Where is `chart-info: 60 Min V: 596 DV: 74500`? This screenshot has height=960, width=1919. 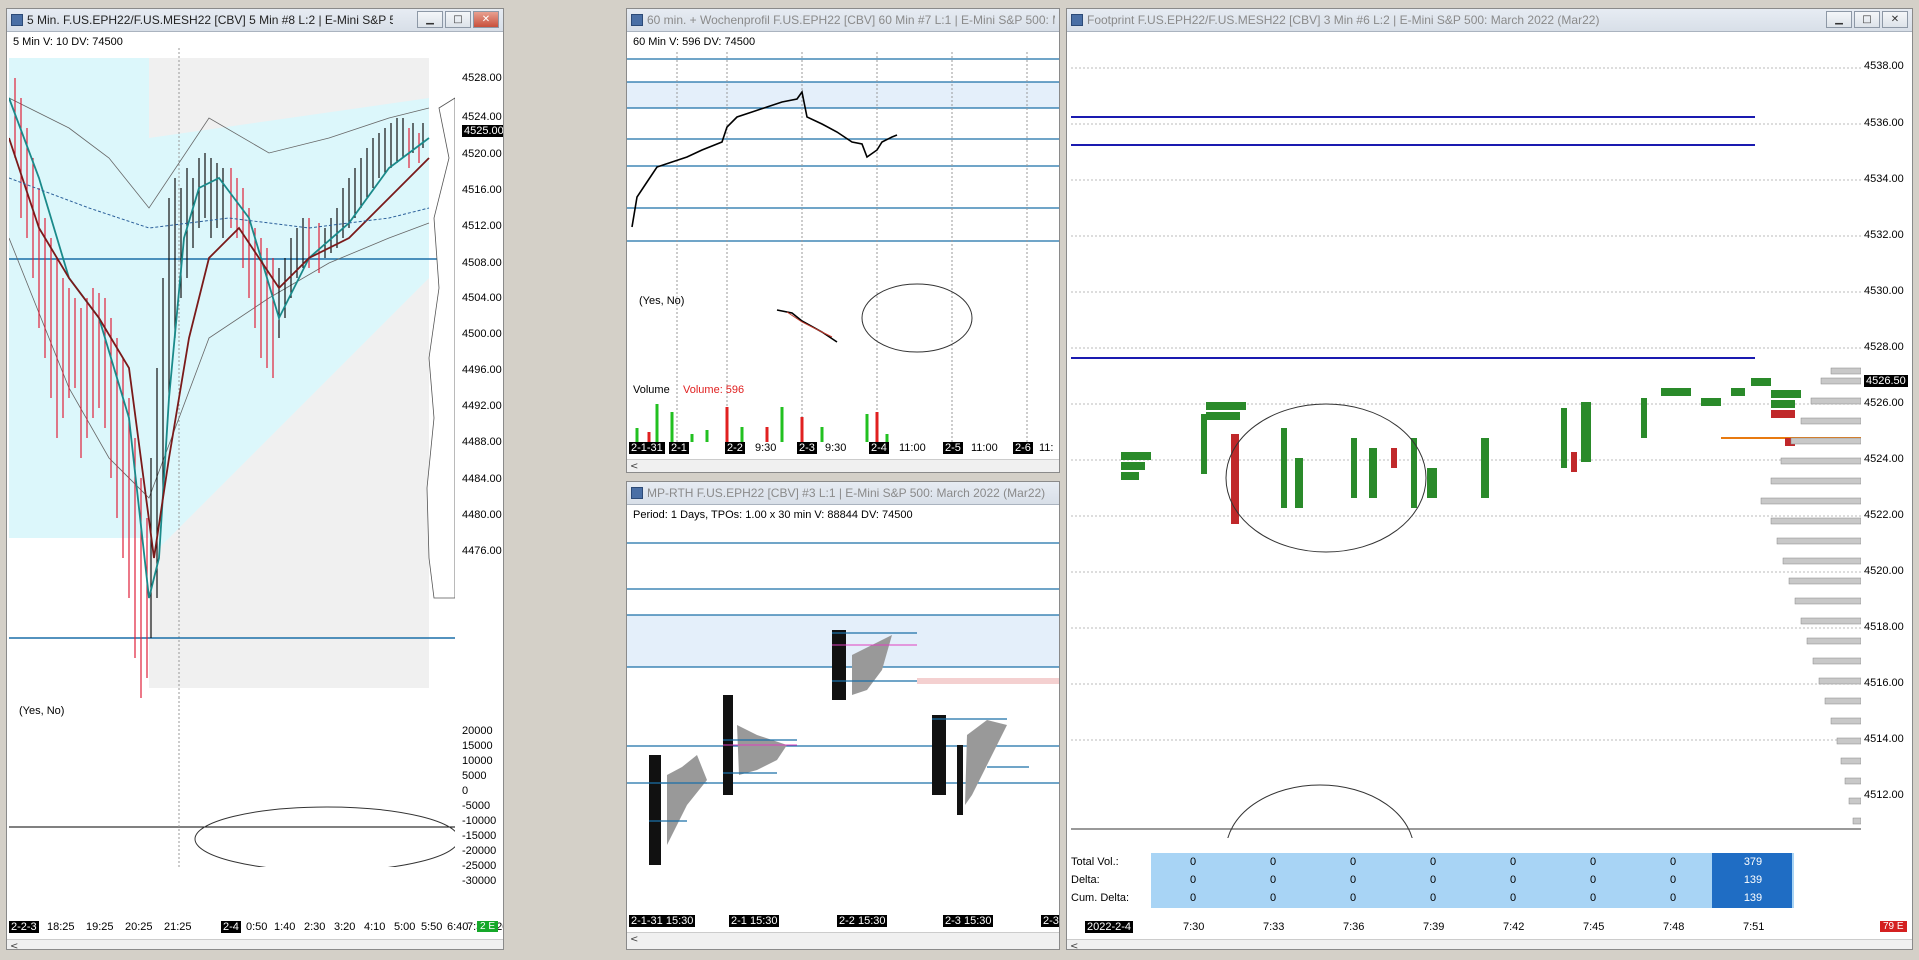 chart-info: 60 Min V: 596 DV: 74500 is located at coordinates (694, 42).